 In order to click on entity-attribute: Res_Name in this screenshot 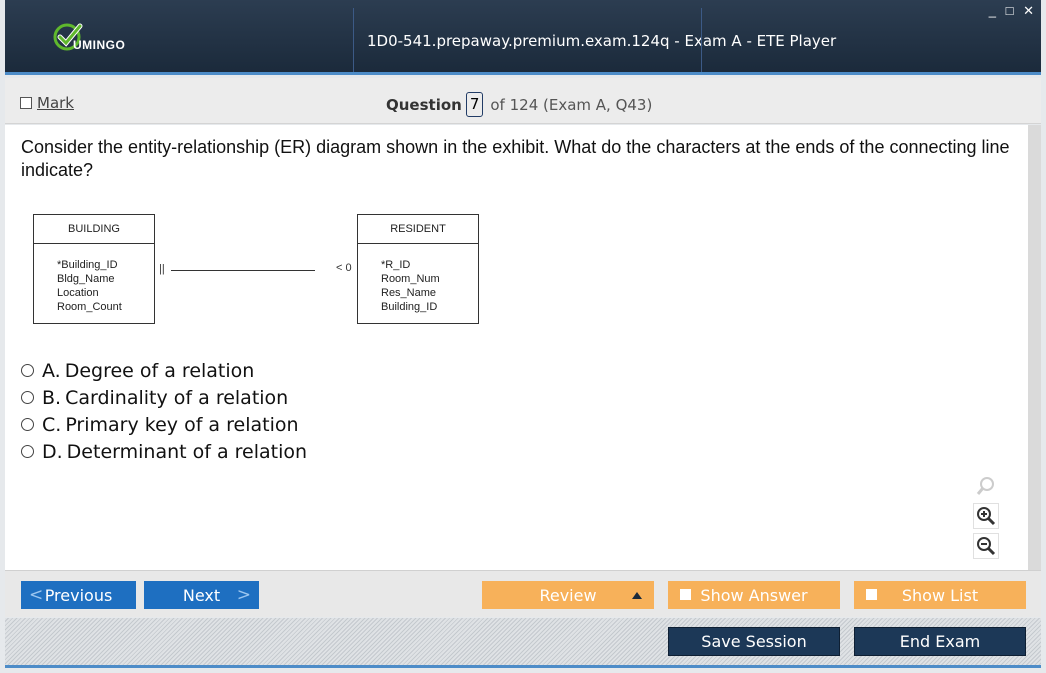, I will do `click(409, 293)`.